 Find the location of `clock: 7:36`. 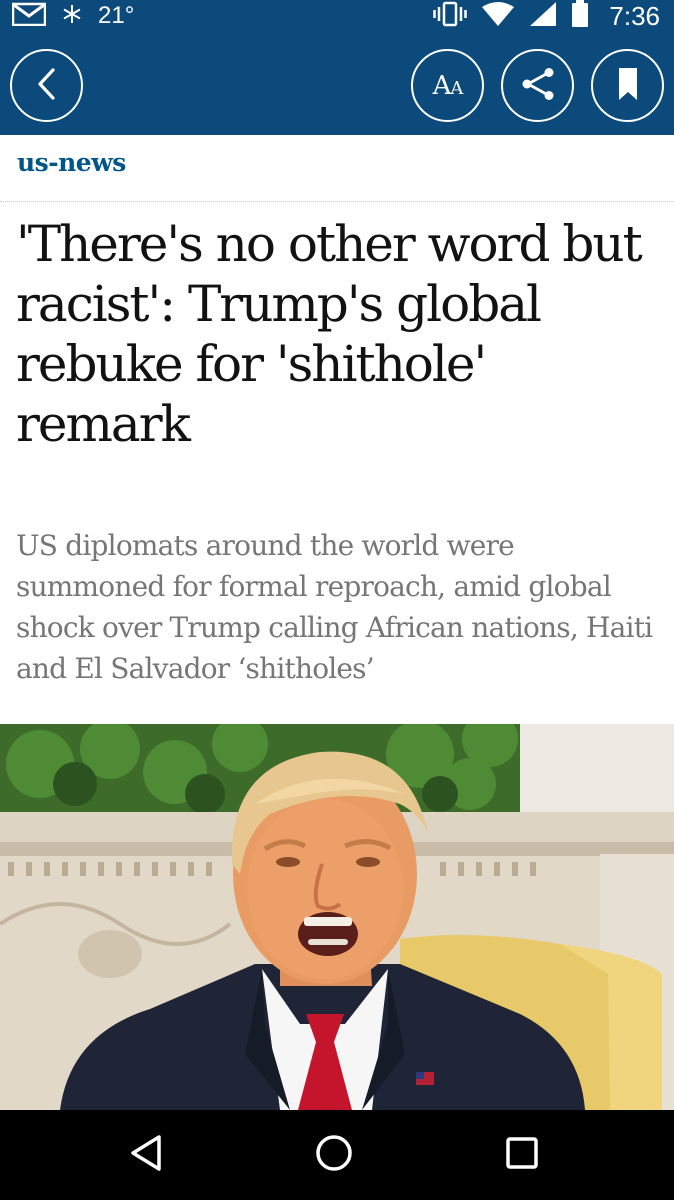

clock: 7:36 is located at coordinates (634, 15).